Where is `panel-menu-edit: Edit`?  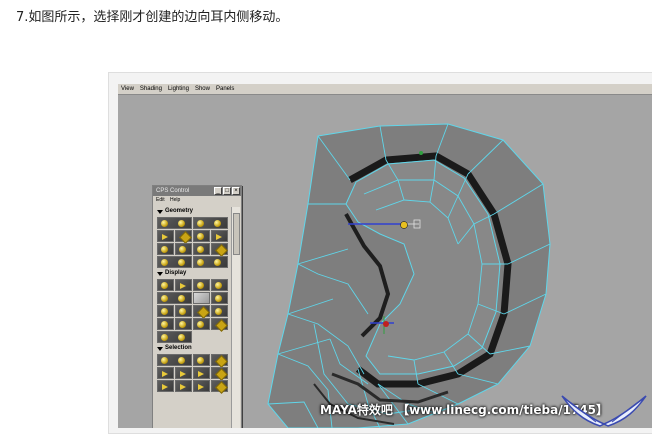 panel-menu-edit: Edit is located at coordinates (160, 200).